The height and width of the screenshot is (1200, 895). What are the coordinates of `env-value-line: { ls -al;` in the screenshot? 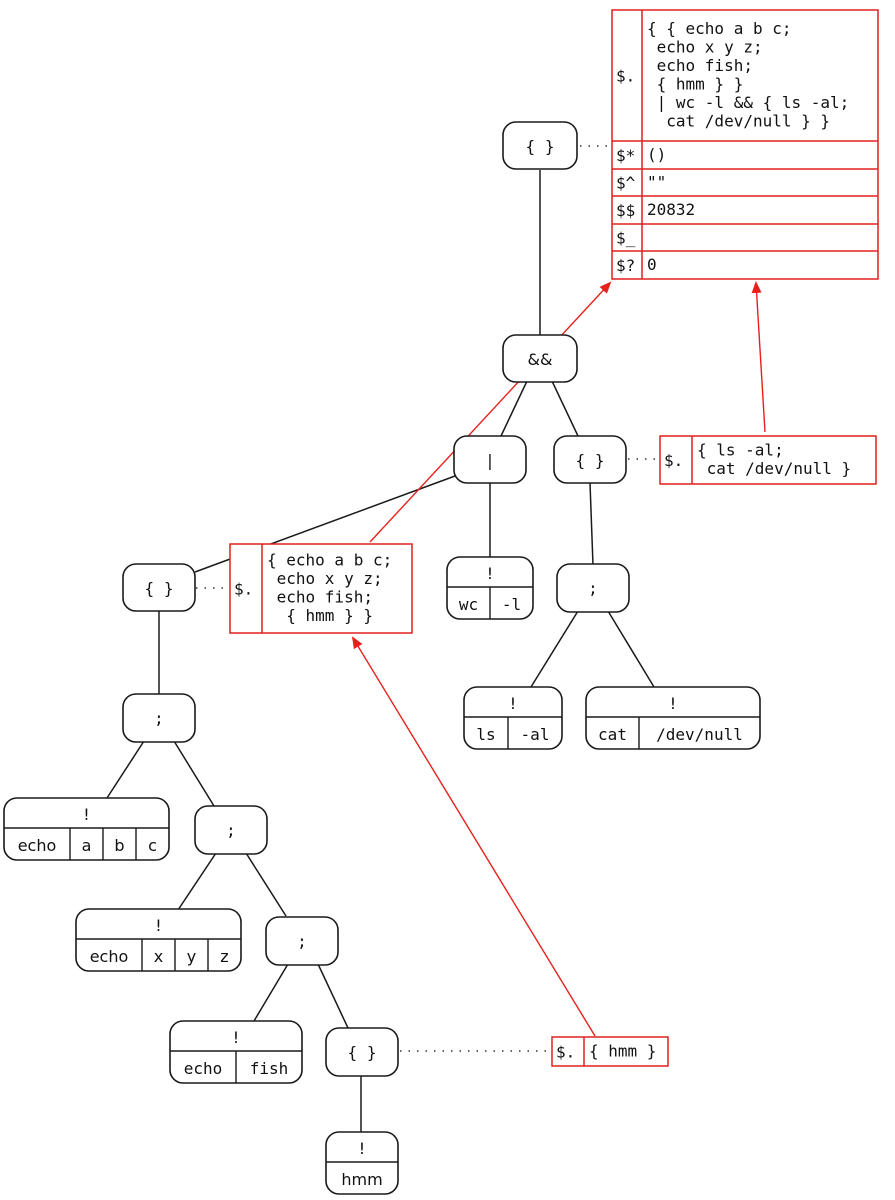 It's located at (740, 450).